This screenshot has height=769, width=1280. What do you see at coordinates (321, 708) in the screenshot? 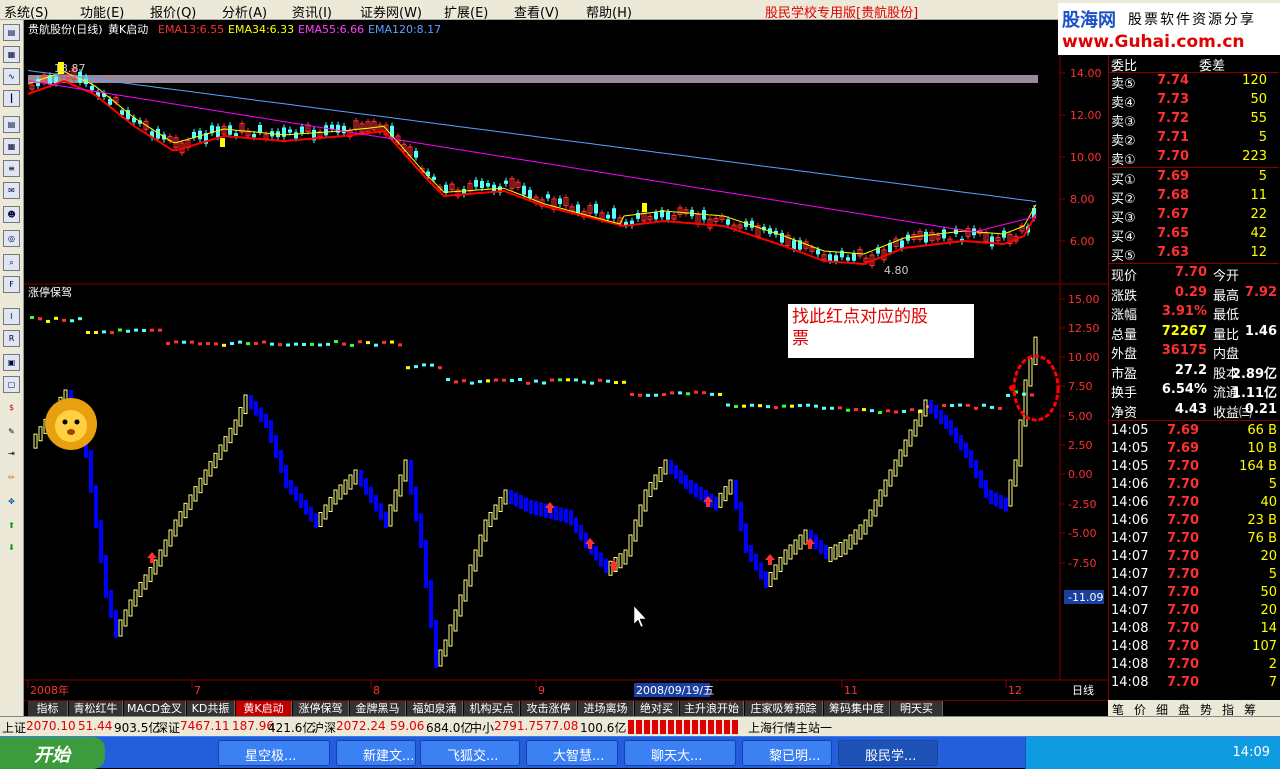
I see `indicator-tab: 涨停保驾` at bounding box center [321, 708].